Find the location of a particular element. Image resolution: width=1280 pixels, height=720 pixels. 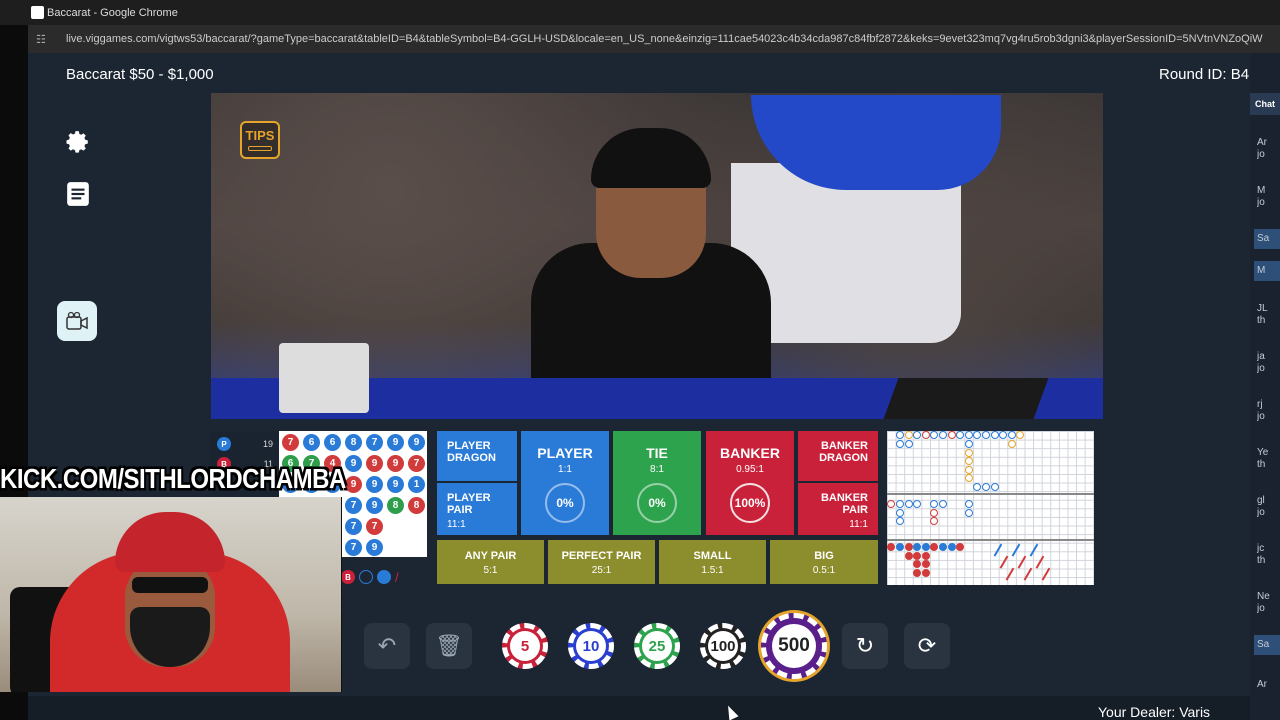

chip-10: 10 is located at coordinates (591, 646).